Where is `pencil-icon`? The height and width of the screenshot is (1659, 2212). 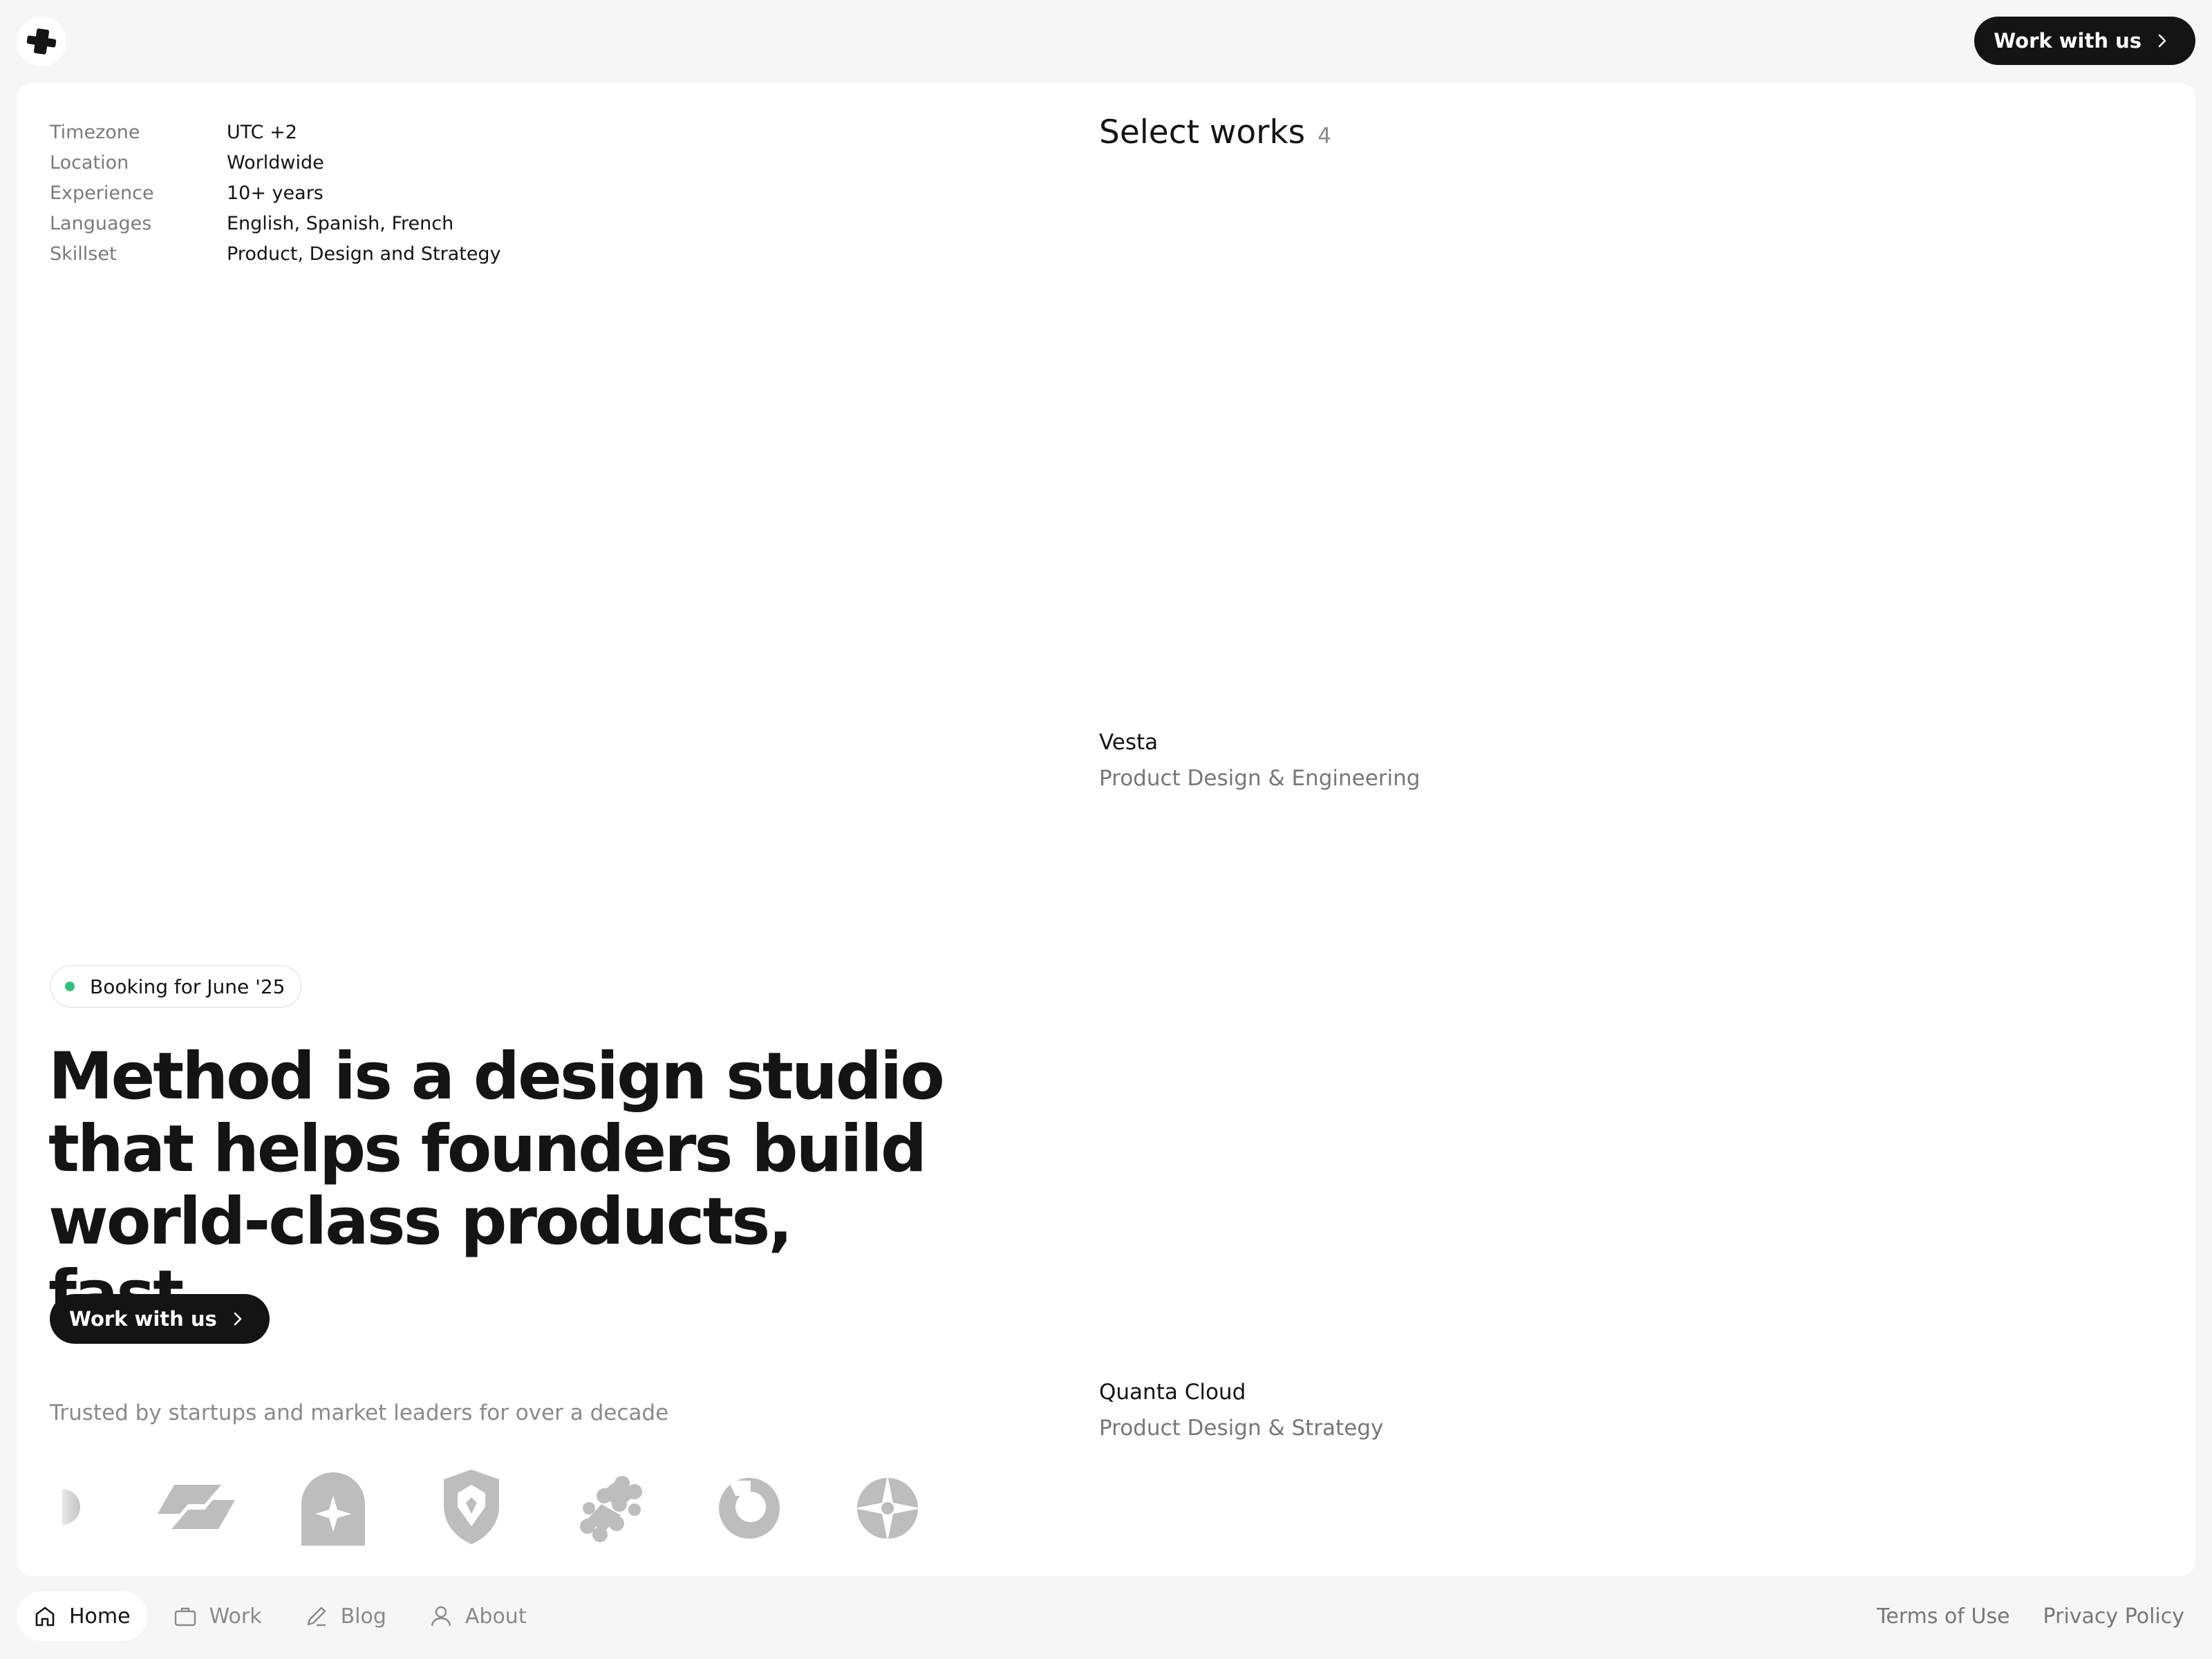
pencil-icon is located at coordinates (316, 1616).